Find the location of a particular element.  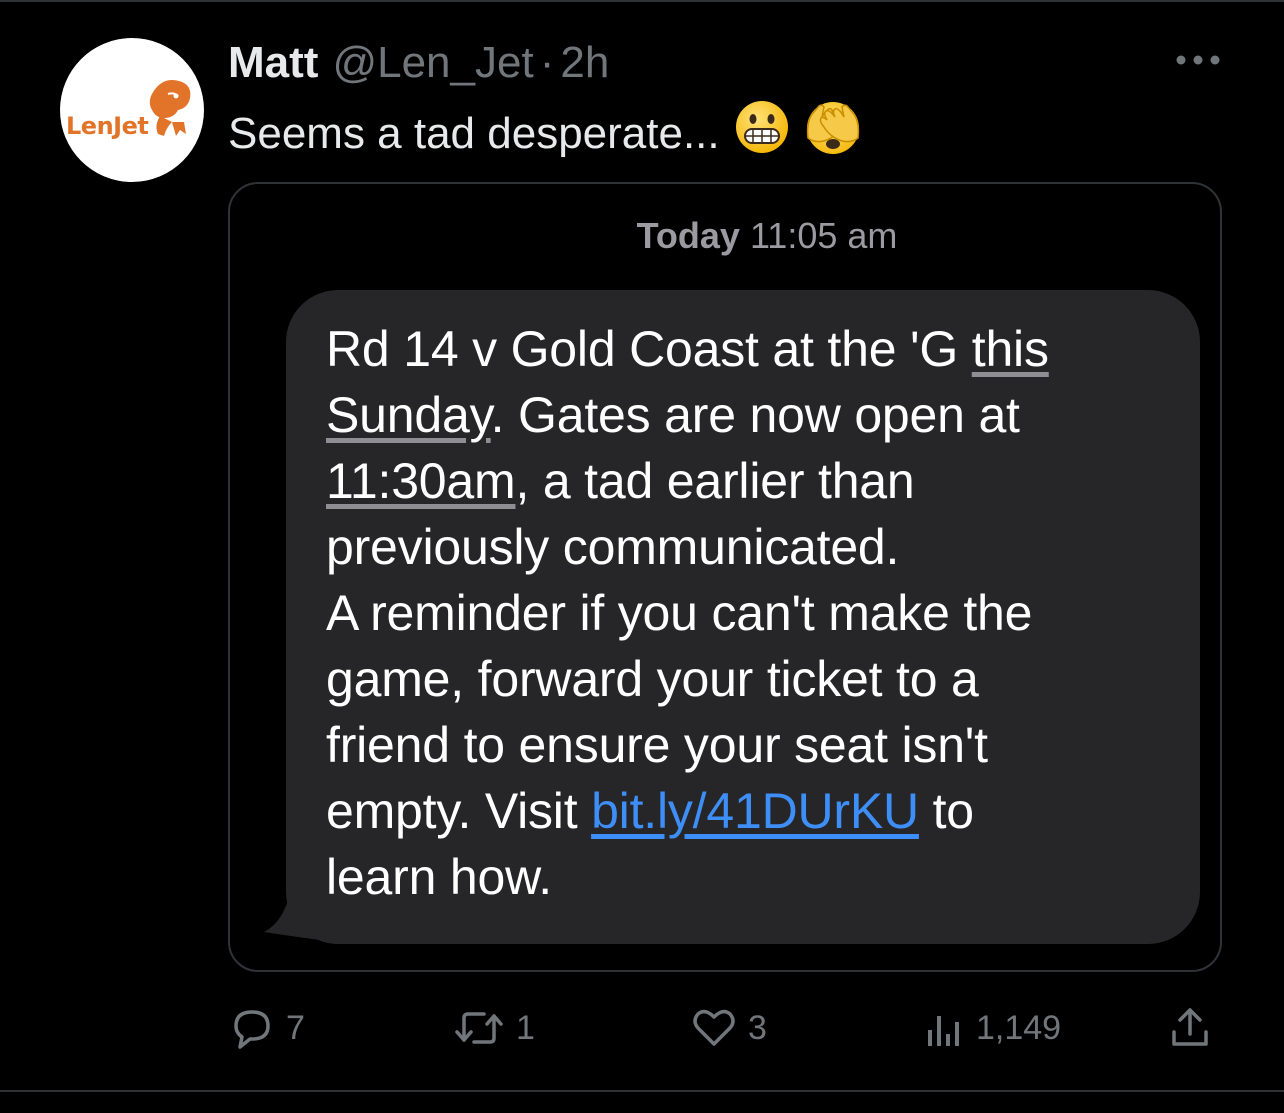

dog-head-logo-icon is located at coordinates (170, 108).